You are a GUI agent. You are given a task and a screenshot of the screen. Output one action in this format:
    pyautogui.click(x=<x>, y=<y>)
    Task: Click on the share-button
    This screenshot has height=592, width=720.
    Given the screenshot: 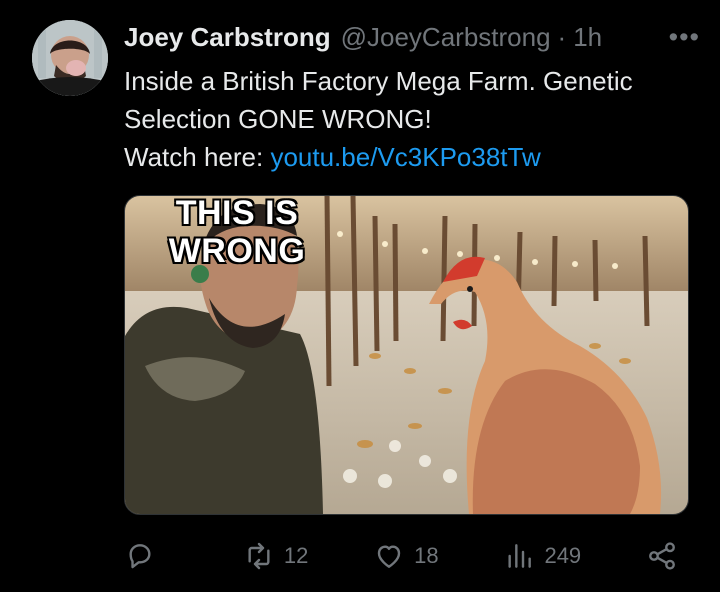 What is the action you would take?
    pyautogui.click(x=666, y=556)
    